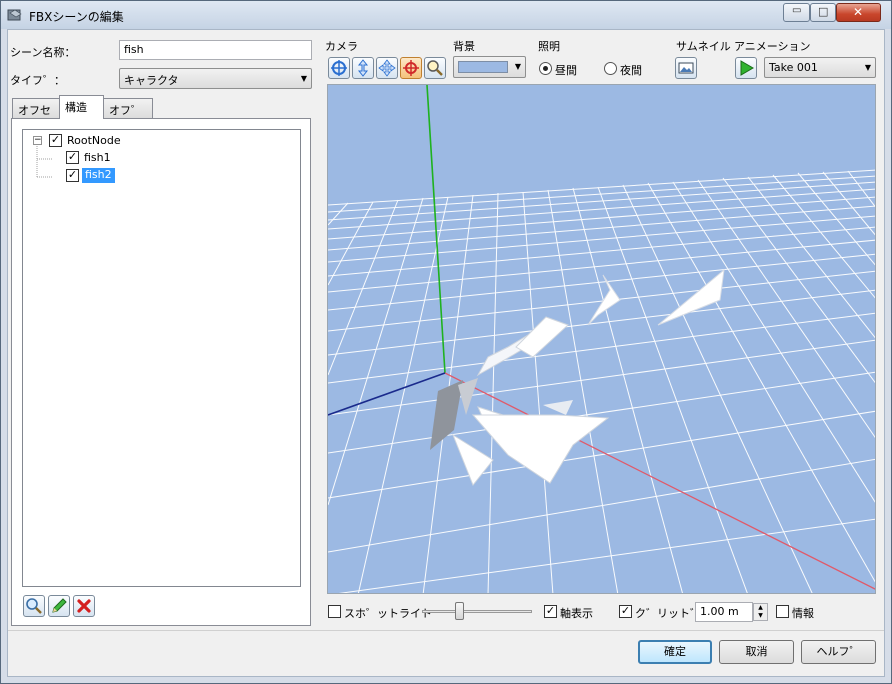 Image resolution: width=892 pixels, height=684 pixels. Describe the element at coordinates (388, 613) in the screenshot. I see `spotlight-label: スホ゜ットライト` at that location.